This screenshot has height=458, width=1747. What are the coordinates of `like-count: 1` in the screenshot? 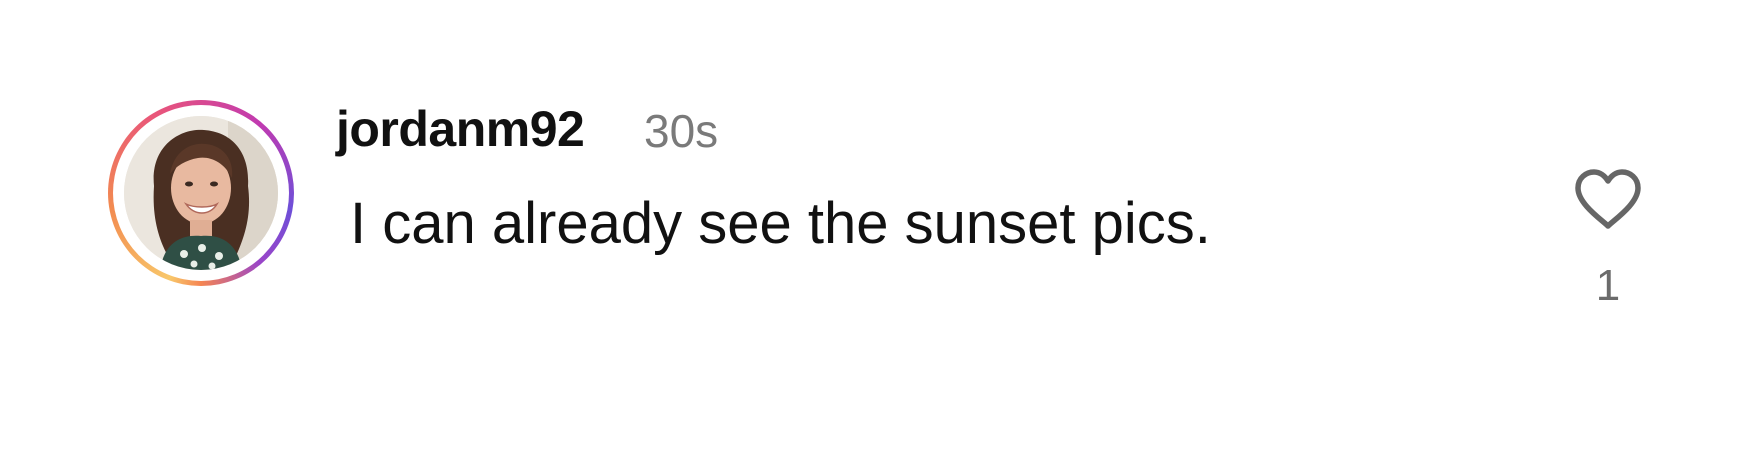 It's located at (1608, 285).